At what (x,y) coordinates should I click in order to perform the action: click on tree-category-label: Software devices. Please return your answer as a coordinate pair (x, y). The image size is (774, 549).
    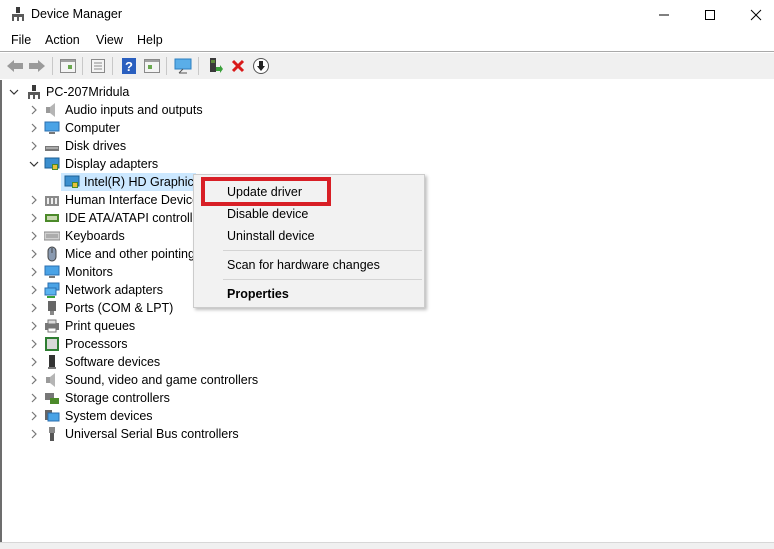
    Looking at the image, I should click on (113, 362).